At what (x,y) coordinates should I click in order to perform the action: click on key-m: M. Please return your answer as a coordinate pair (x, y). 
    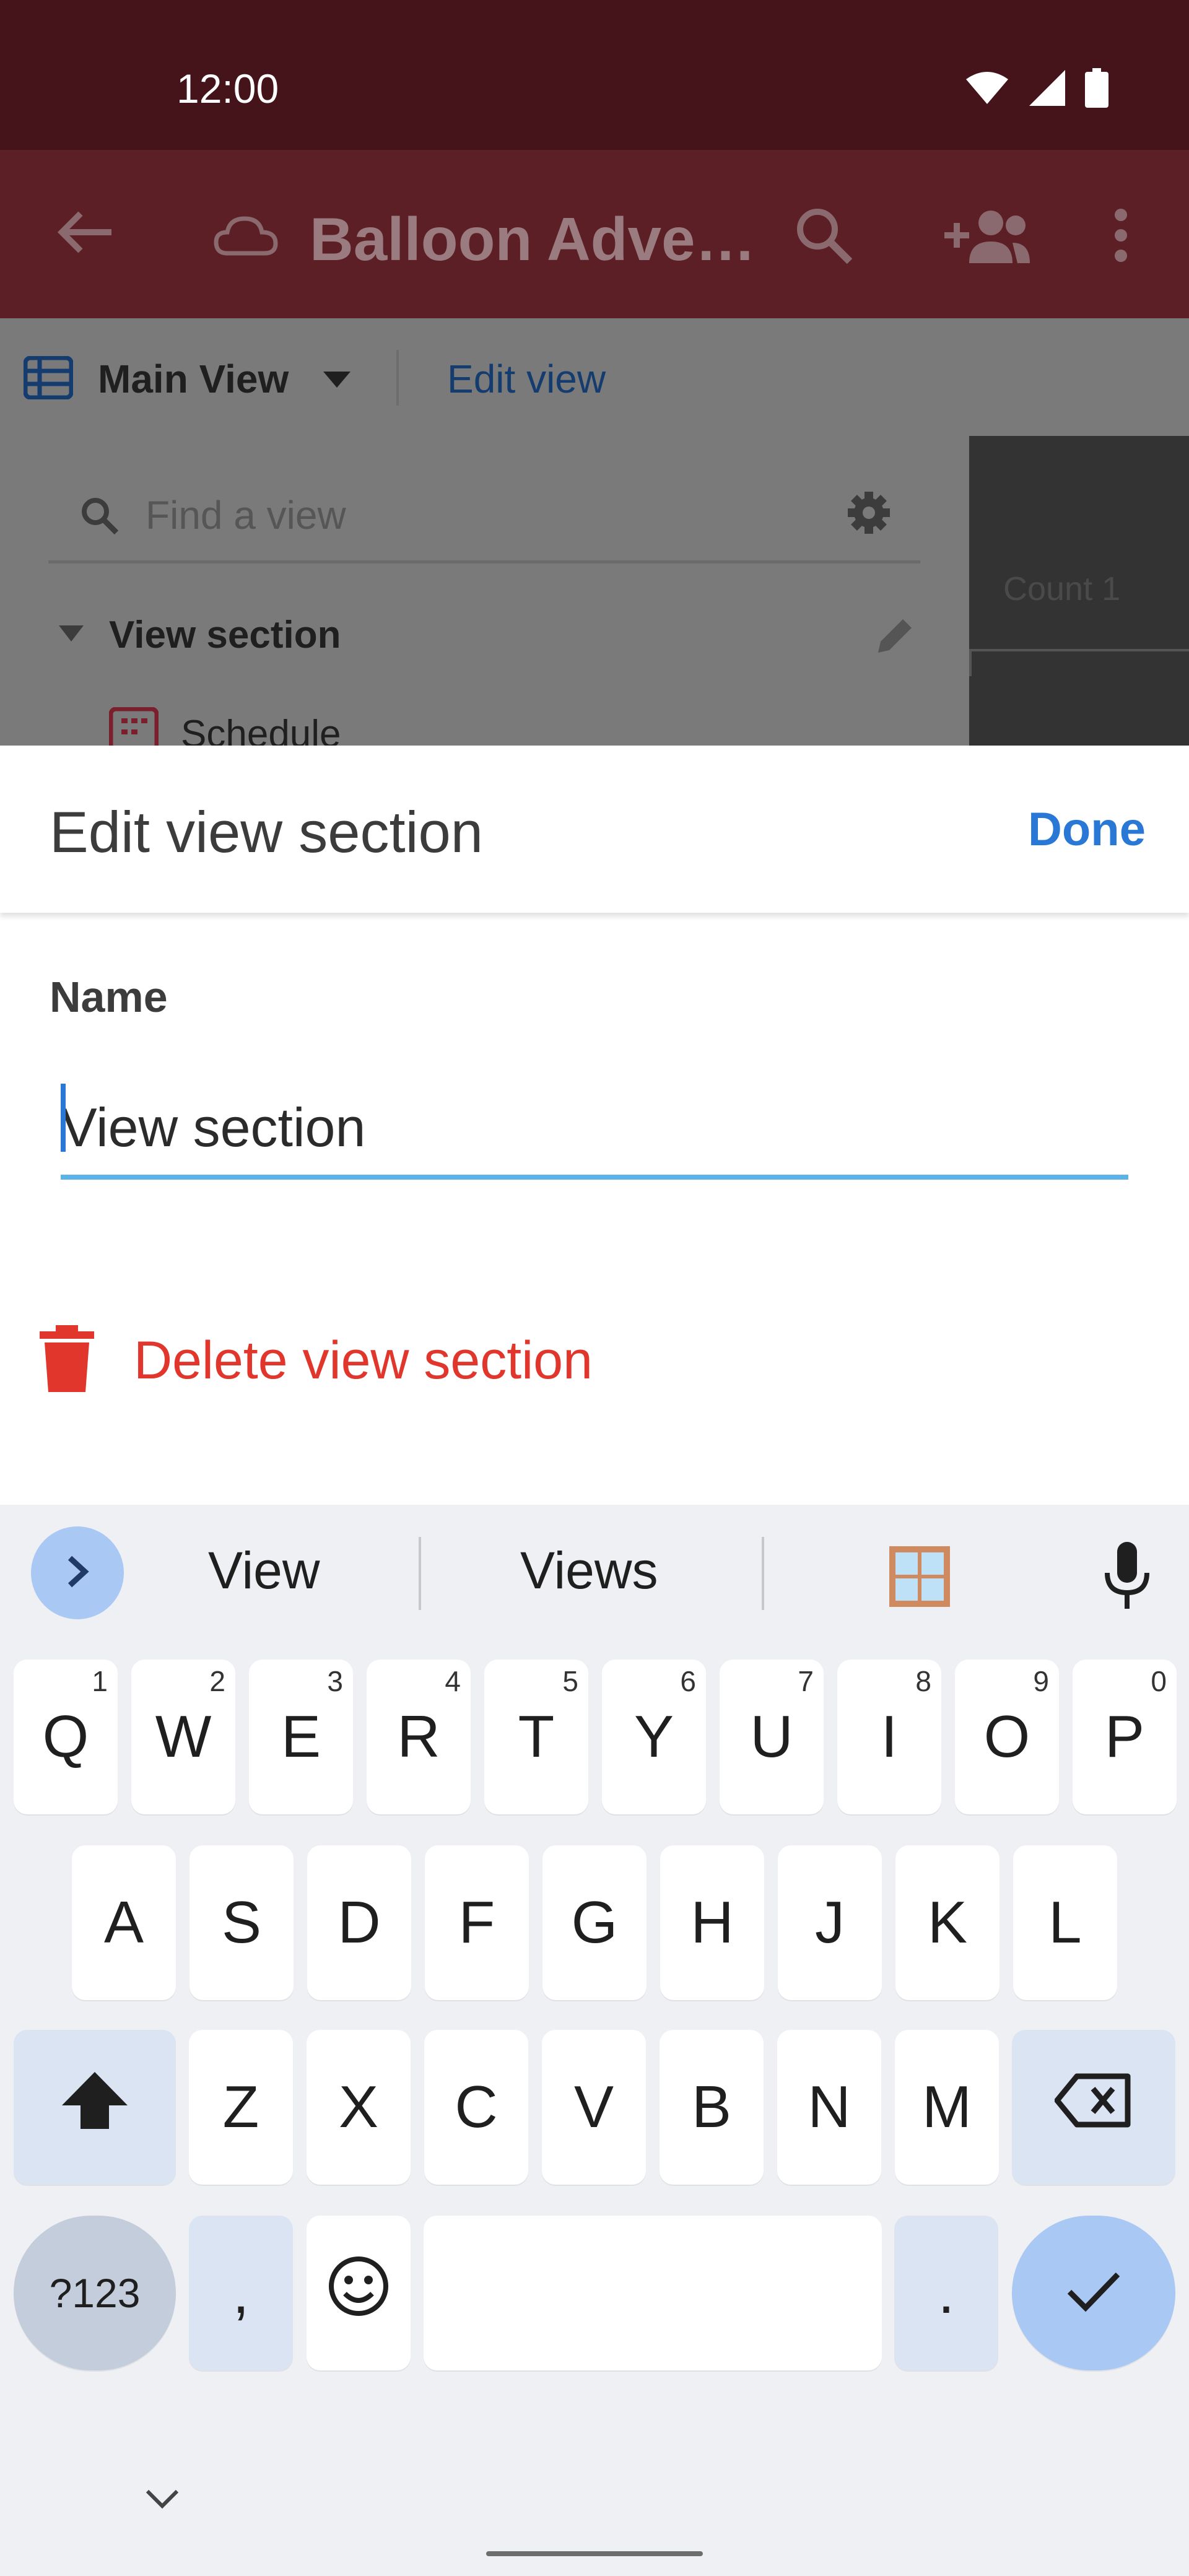
    Looking at the image, I should click on (947, 2107).